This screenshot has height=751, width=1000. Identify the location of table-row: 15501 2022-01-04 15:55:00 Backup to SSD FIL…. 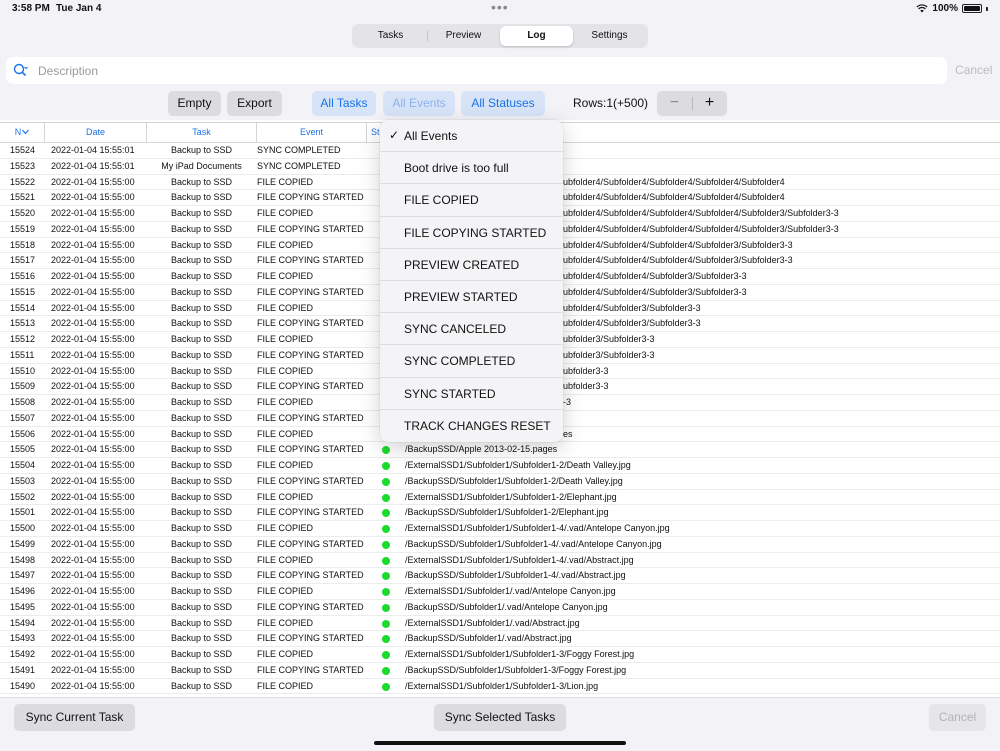
(500, 513).